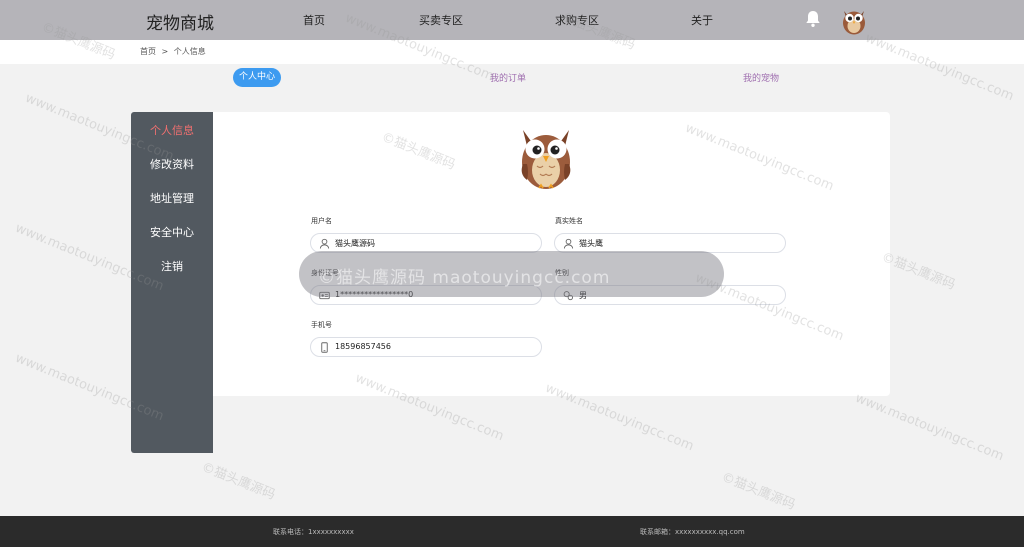 The image size is (1024, 547). I want to click on breadcrumb-home: 首页, so click(148, 51).